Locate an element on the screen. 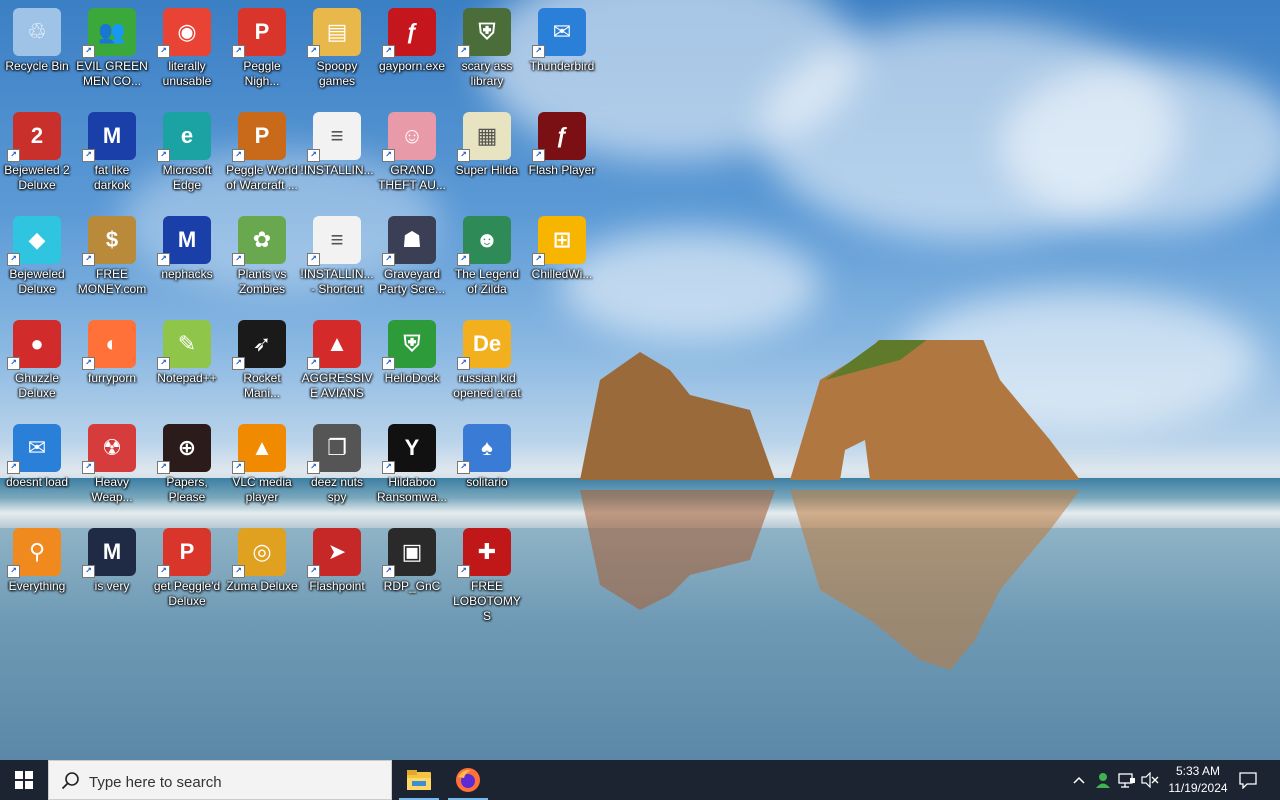 This screenshot has width=1280, height=800. desktop-icon-label: The Legend of Zilda is located at coordinates (487, 281).